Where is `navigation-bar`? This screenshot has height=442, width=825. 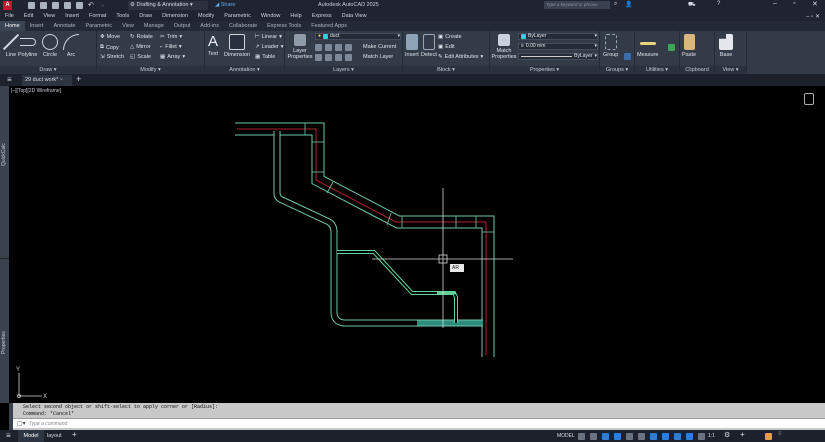
navigation-bar is located at coordinates (809, 99).